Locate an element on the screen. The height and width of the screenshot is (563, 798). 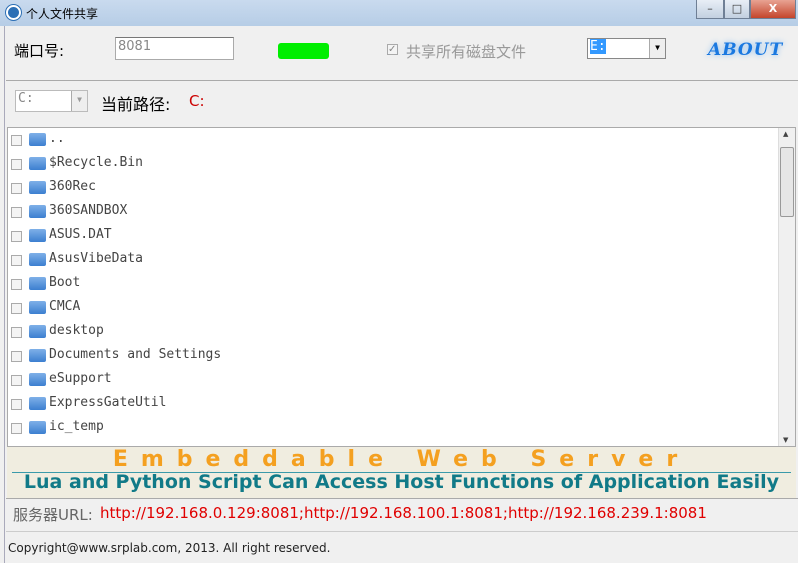
maximize-button: □ is located at coordinates (737, 9).